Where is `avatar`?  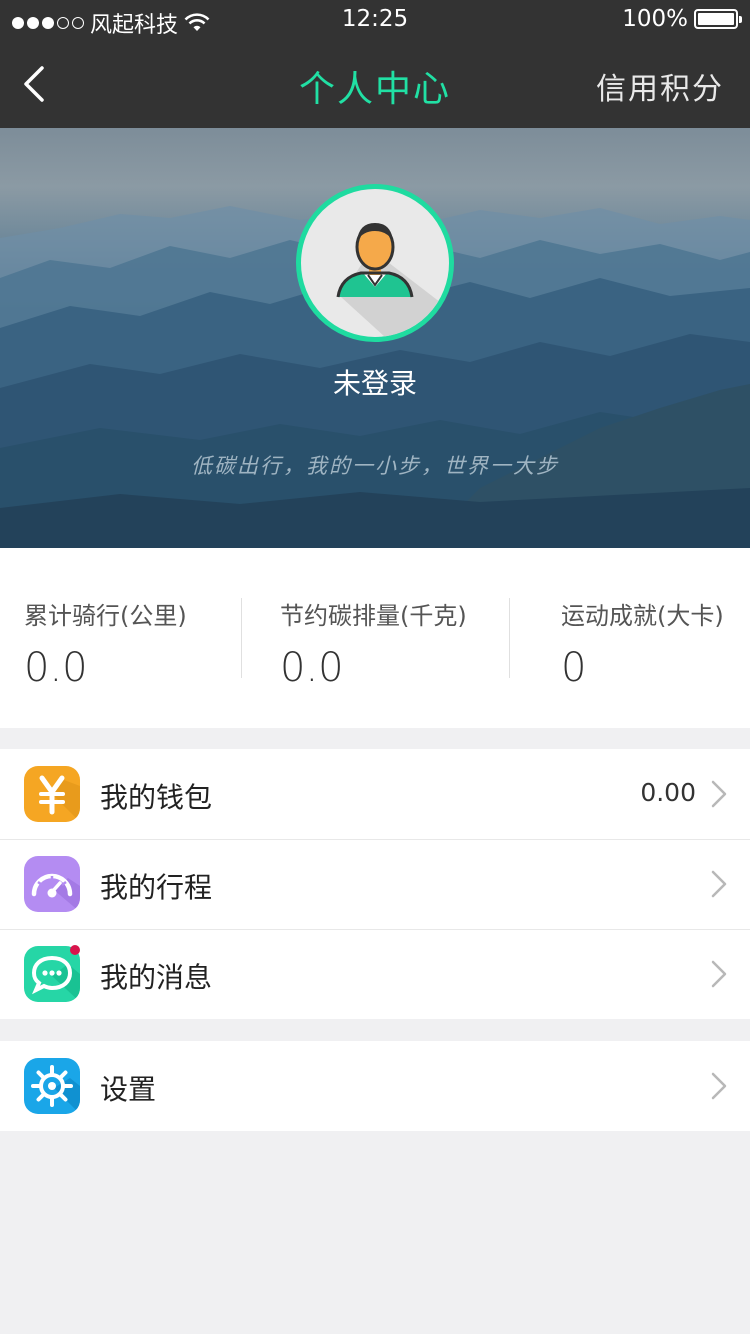
avatar is located at coordinates (375, 263).